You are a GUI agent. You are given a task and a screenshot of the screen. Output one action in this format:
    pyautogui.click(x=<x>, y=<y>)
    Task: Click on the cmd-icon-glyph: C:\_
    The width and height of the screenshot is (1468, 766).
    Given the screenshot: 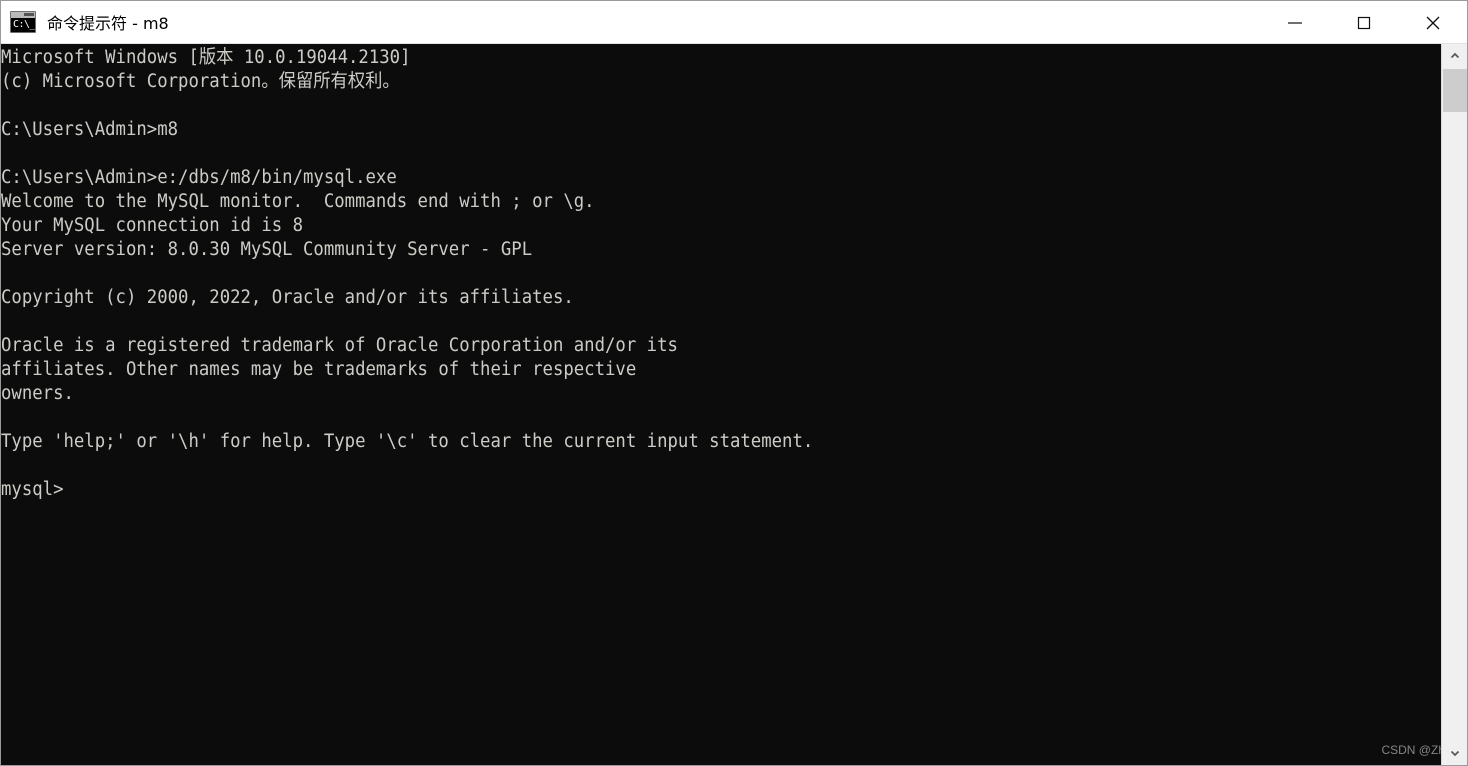 What is the action you would take?
    pyautogui.click(x=24, y=24)
    